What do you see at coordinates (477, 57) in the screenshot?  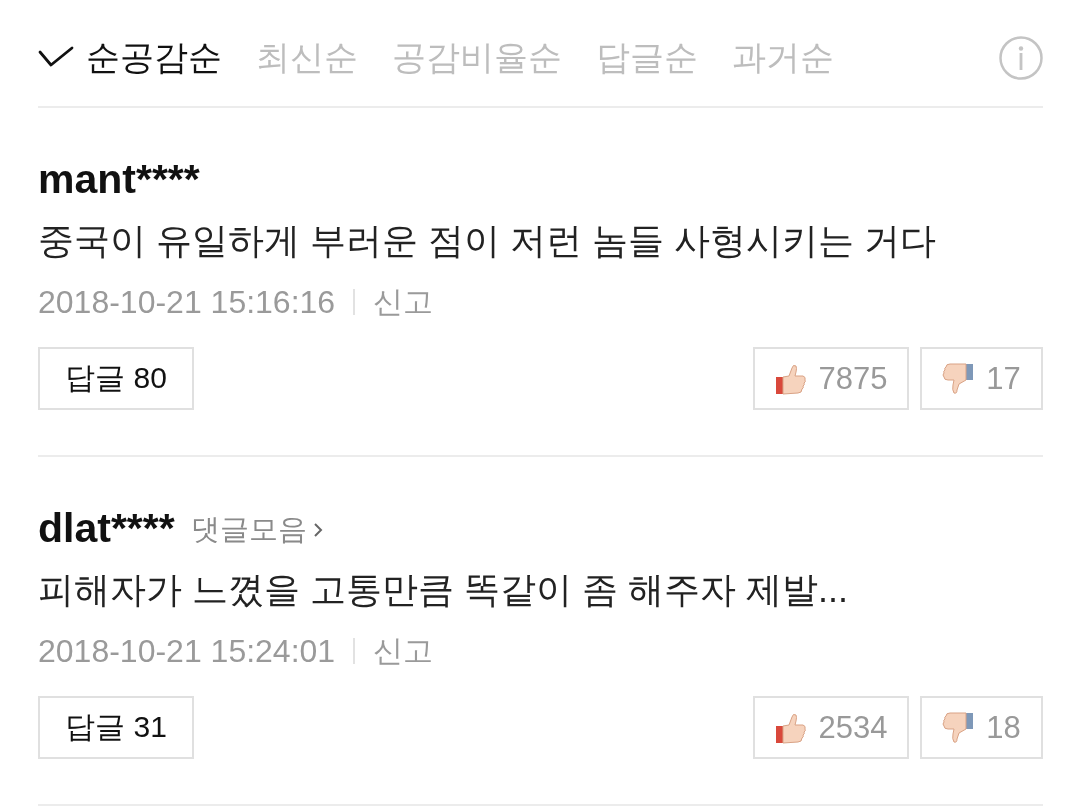 I see `sort-tab: 공감비율순` at bounding box center [477, 57].